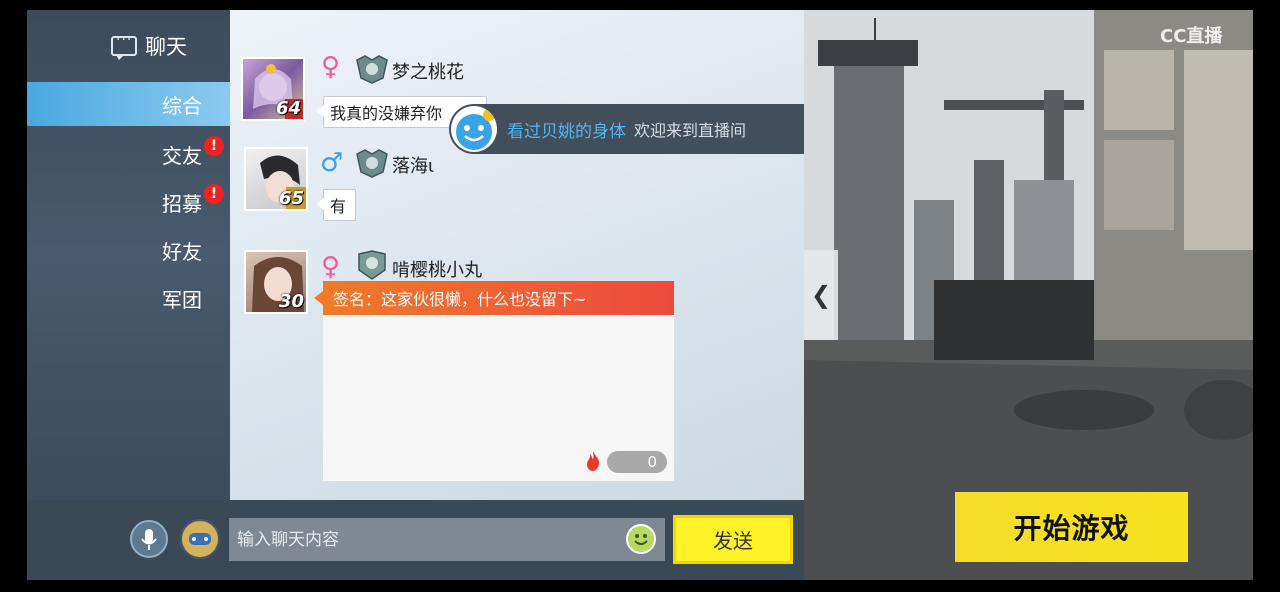 The image size is (1280, 592). Describe the element at coordinates (276, 179) in the screenshot. I see `user-avatar: 65` at that location.